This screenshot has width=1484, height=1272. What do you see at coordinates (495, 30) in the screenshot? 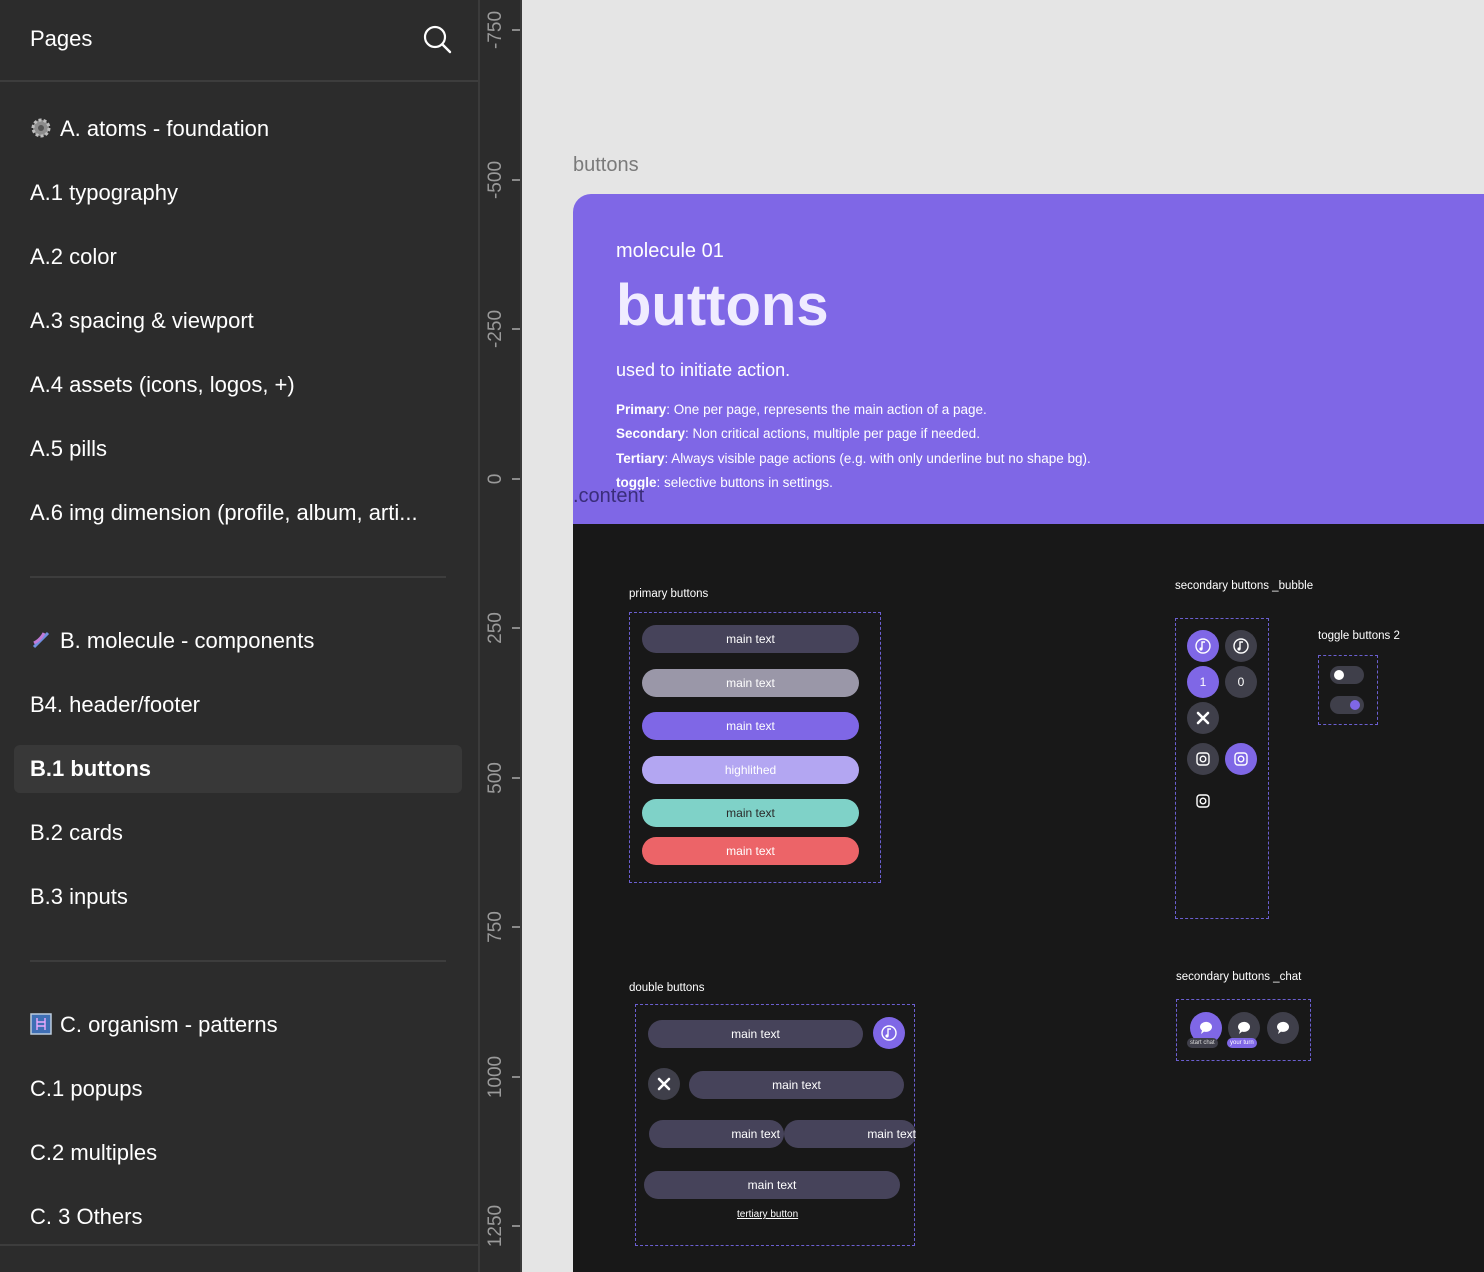
I see `ruler-label: -750` at bounding box center [495, 30].